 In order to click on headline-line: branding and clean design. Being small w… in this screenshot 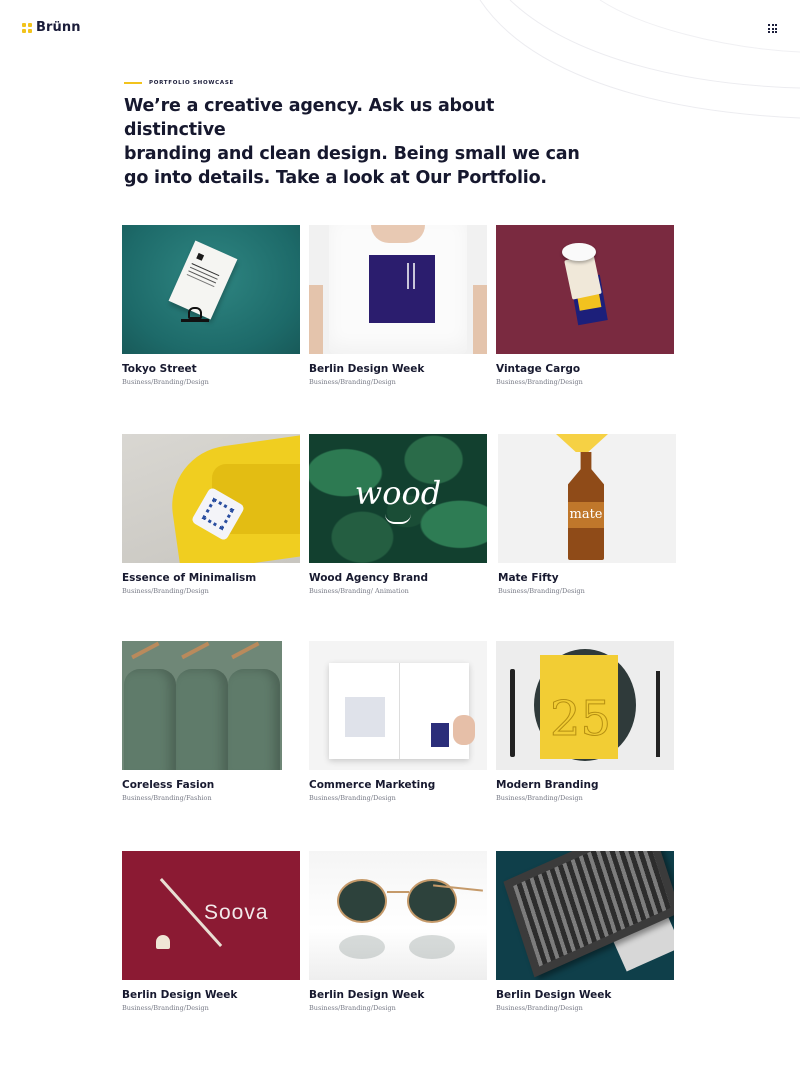, I will do `click(352, 154)`.